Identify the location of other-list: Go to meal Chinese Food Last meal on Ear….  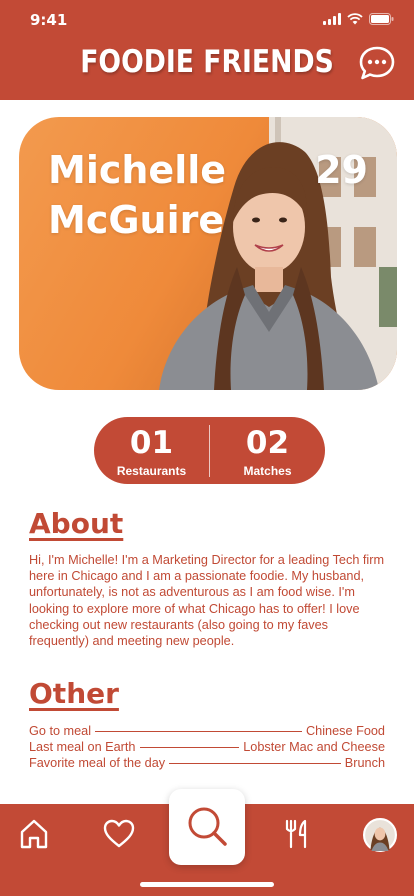
(207, 747).